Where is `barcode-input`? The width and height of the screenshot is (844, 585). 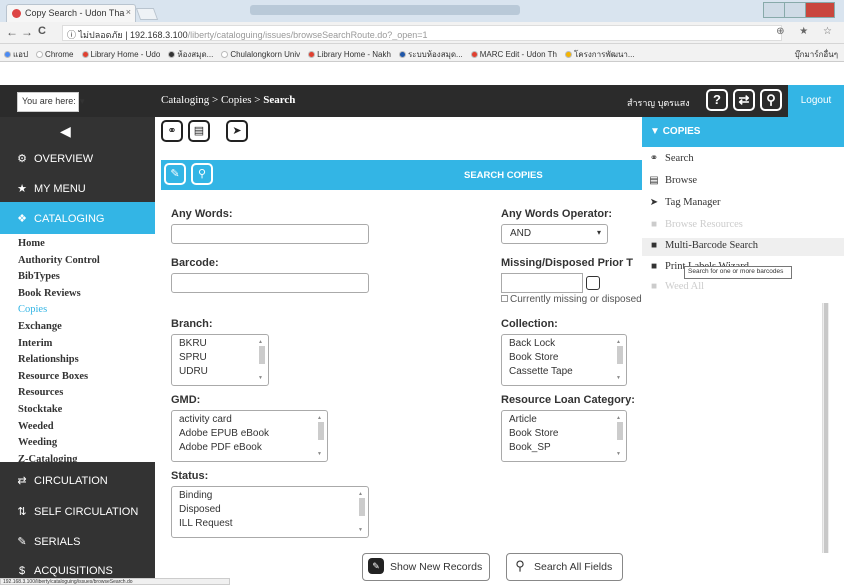
barcode-input is located at coordinates (270, 283).